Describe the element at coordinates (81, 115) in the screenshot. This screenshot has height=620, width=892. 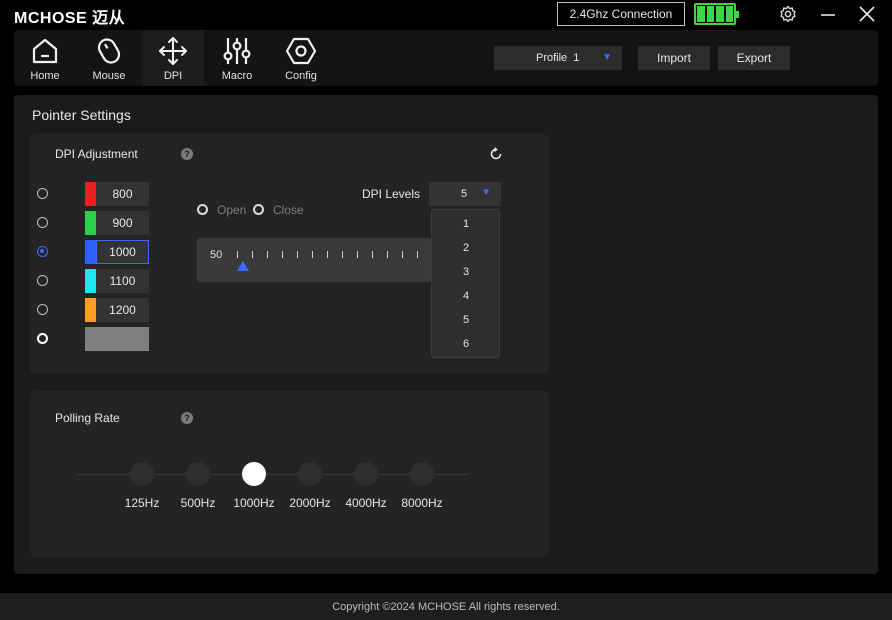
I see `page-title: Pointer Settings` at that location.